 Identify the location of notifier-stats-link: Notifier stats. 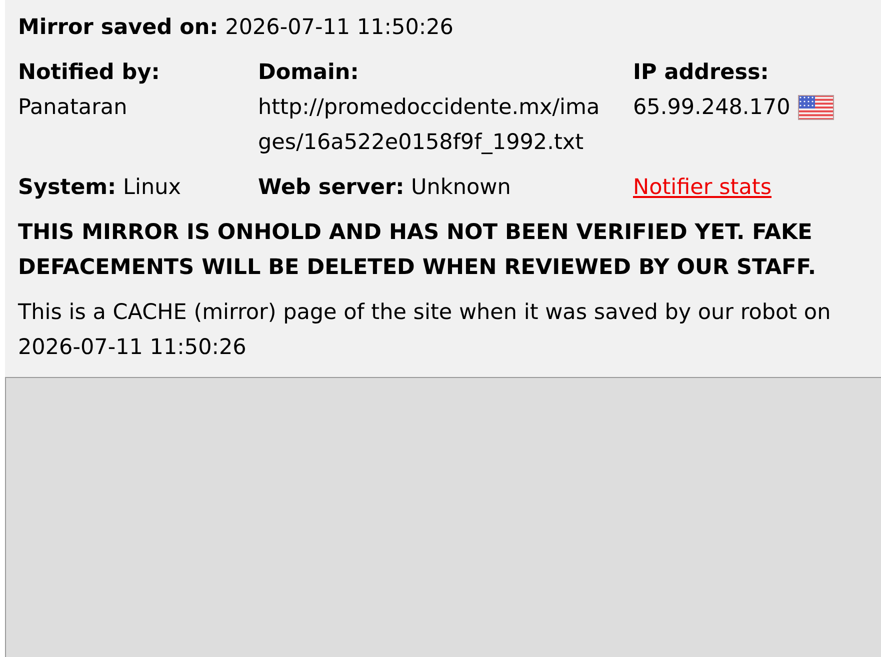
(702, 187).